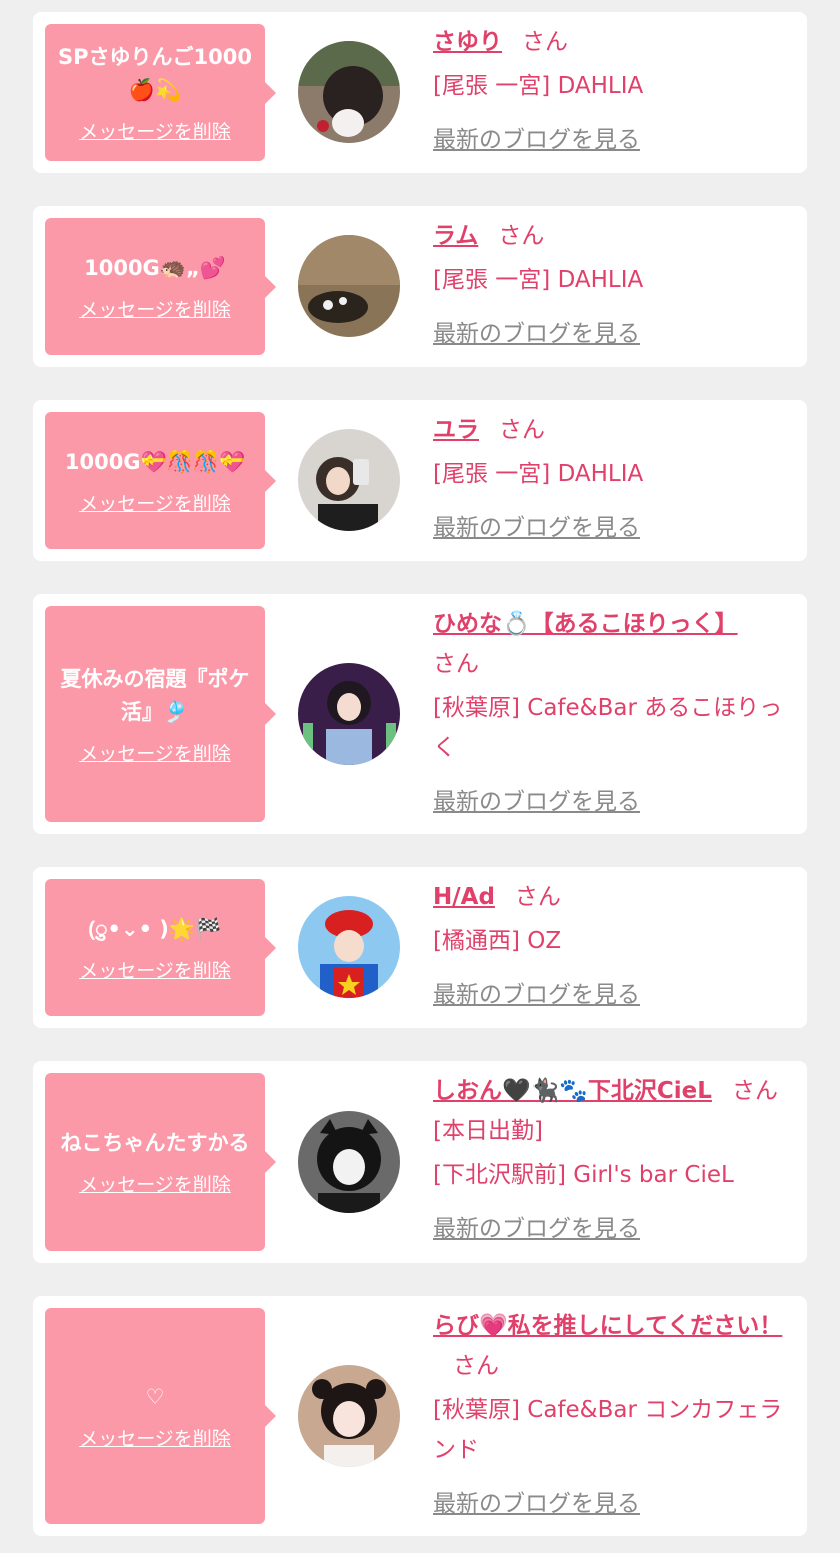 The image size is (840, 1553). Describe the element at coordinates (160, 1416) in the screenshot. I see `message-bubble: ♡ メッセージを削除` at that location.